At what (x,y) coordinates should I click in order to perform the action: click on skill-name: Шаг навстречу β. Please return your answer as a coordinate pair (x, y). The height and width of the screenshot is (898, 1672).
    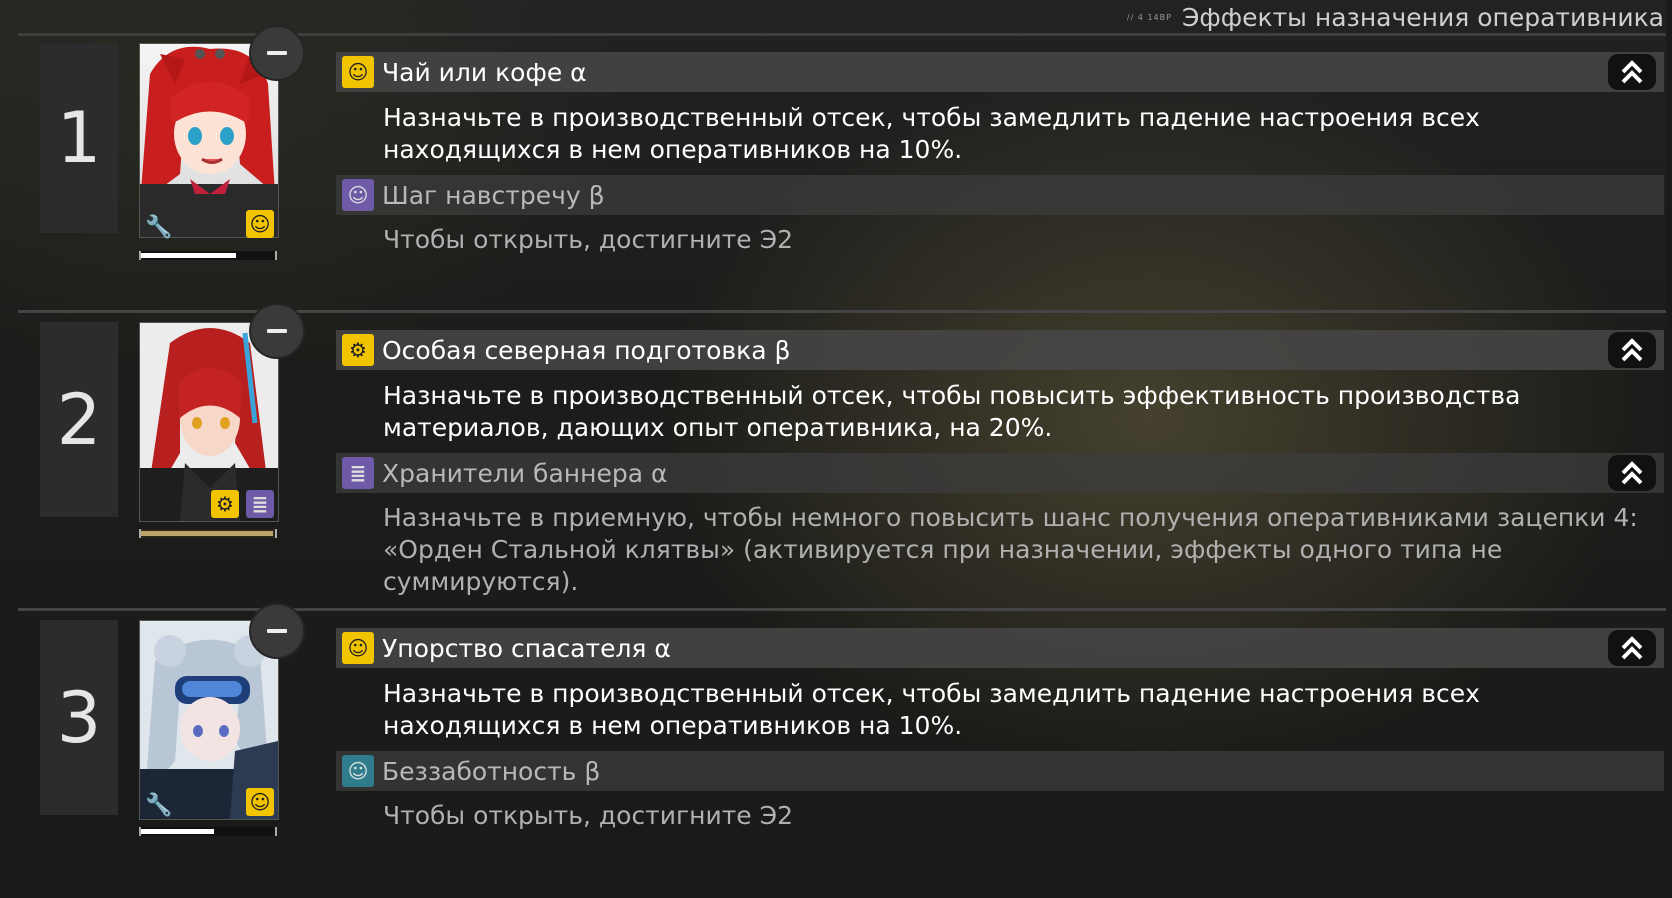
    Looking at the image, I should click on (493, 195).